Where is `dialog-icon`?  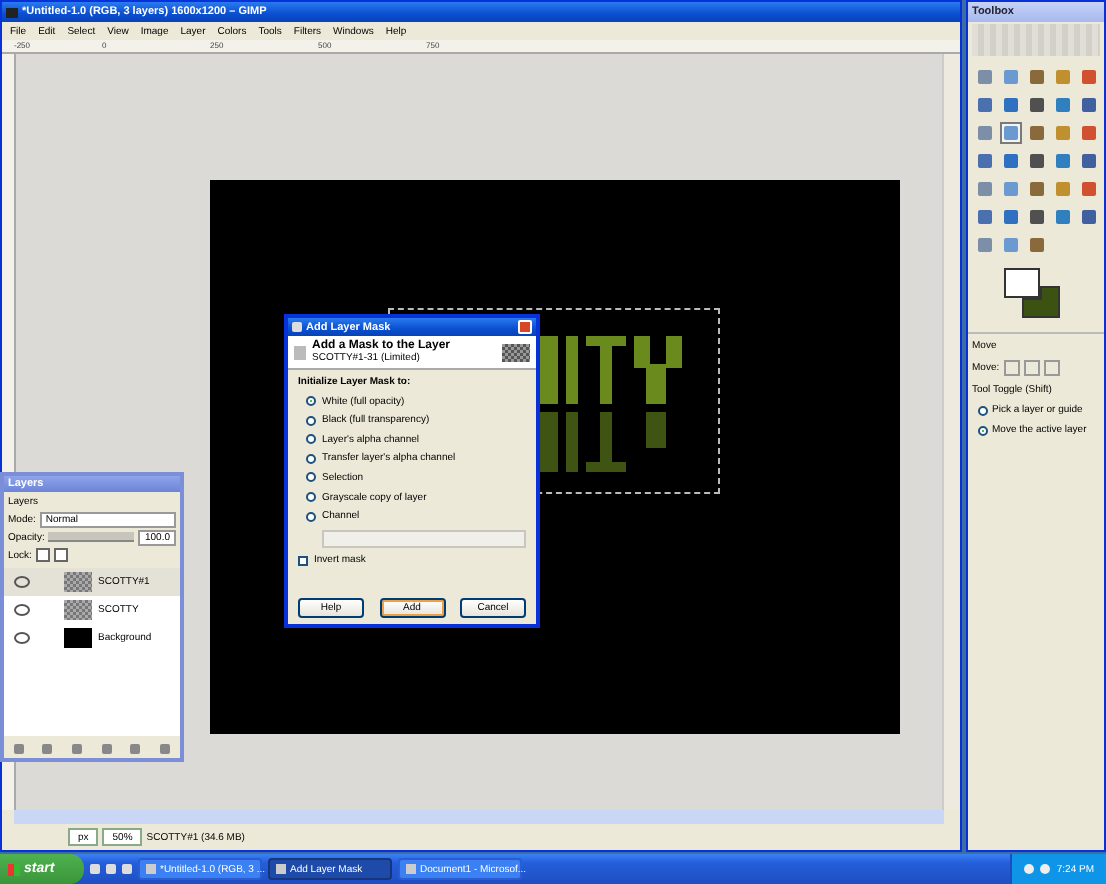 dialog-icon is located at coordinates (297, 327).